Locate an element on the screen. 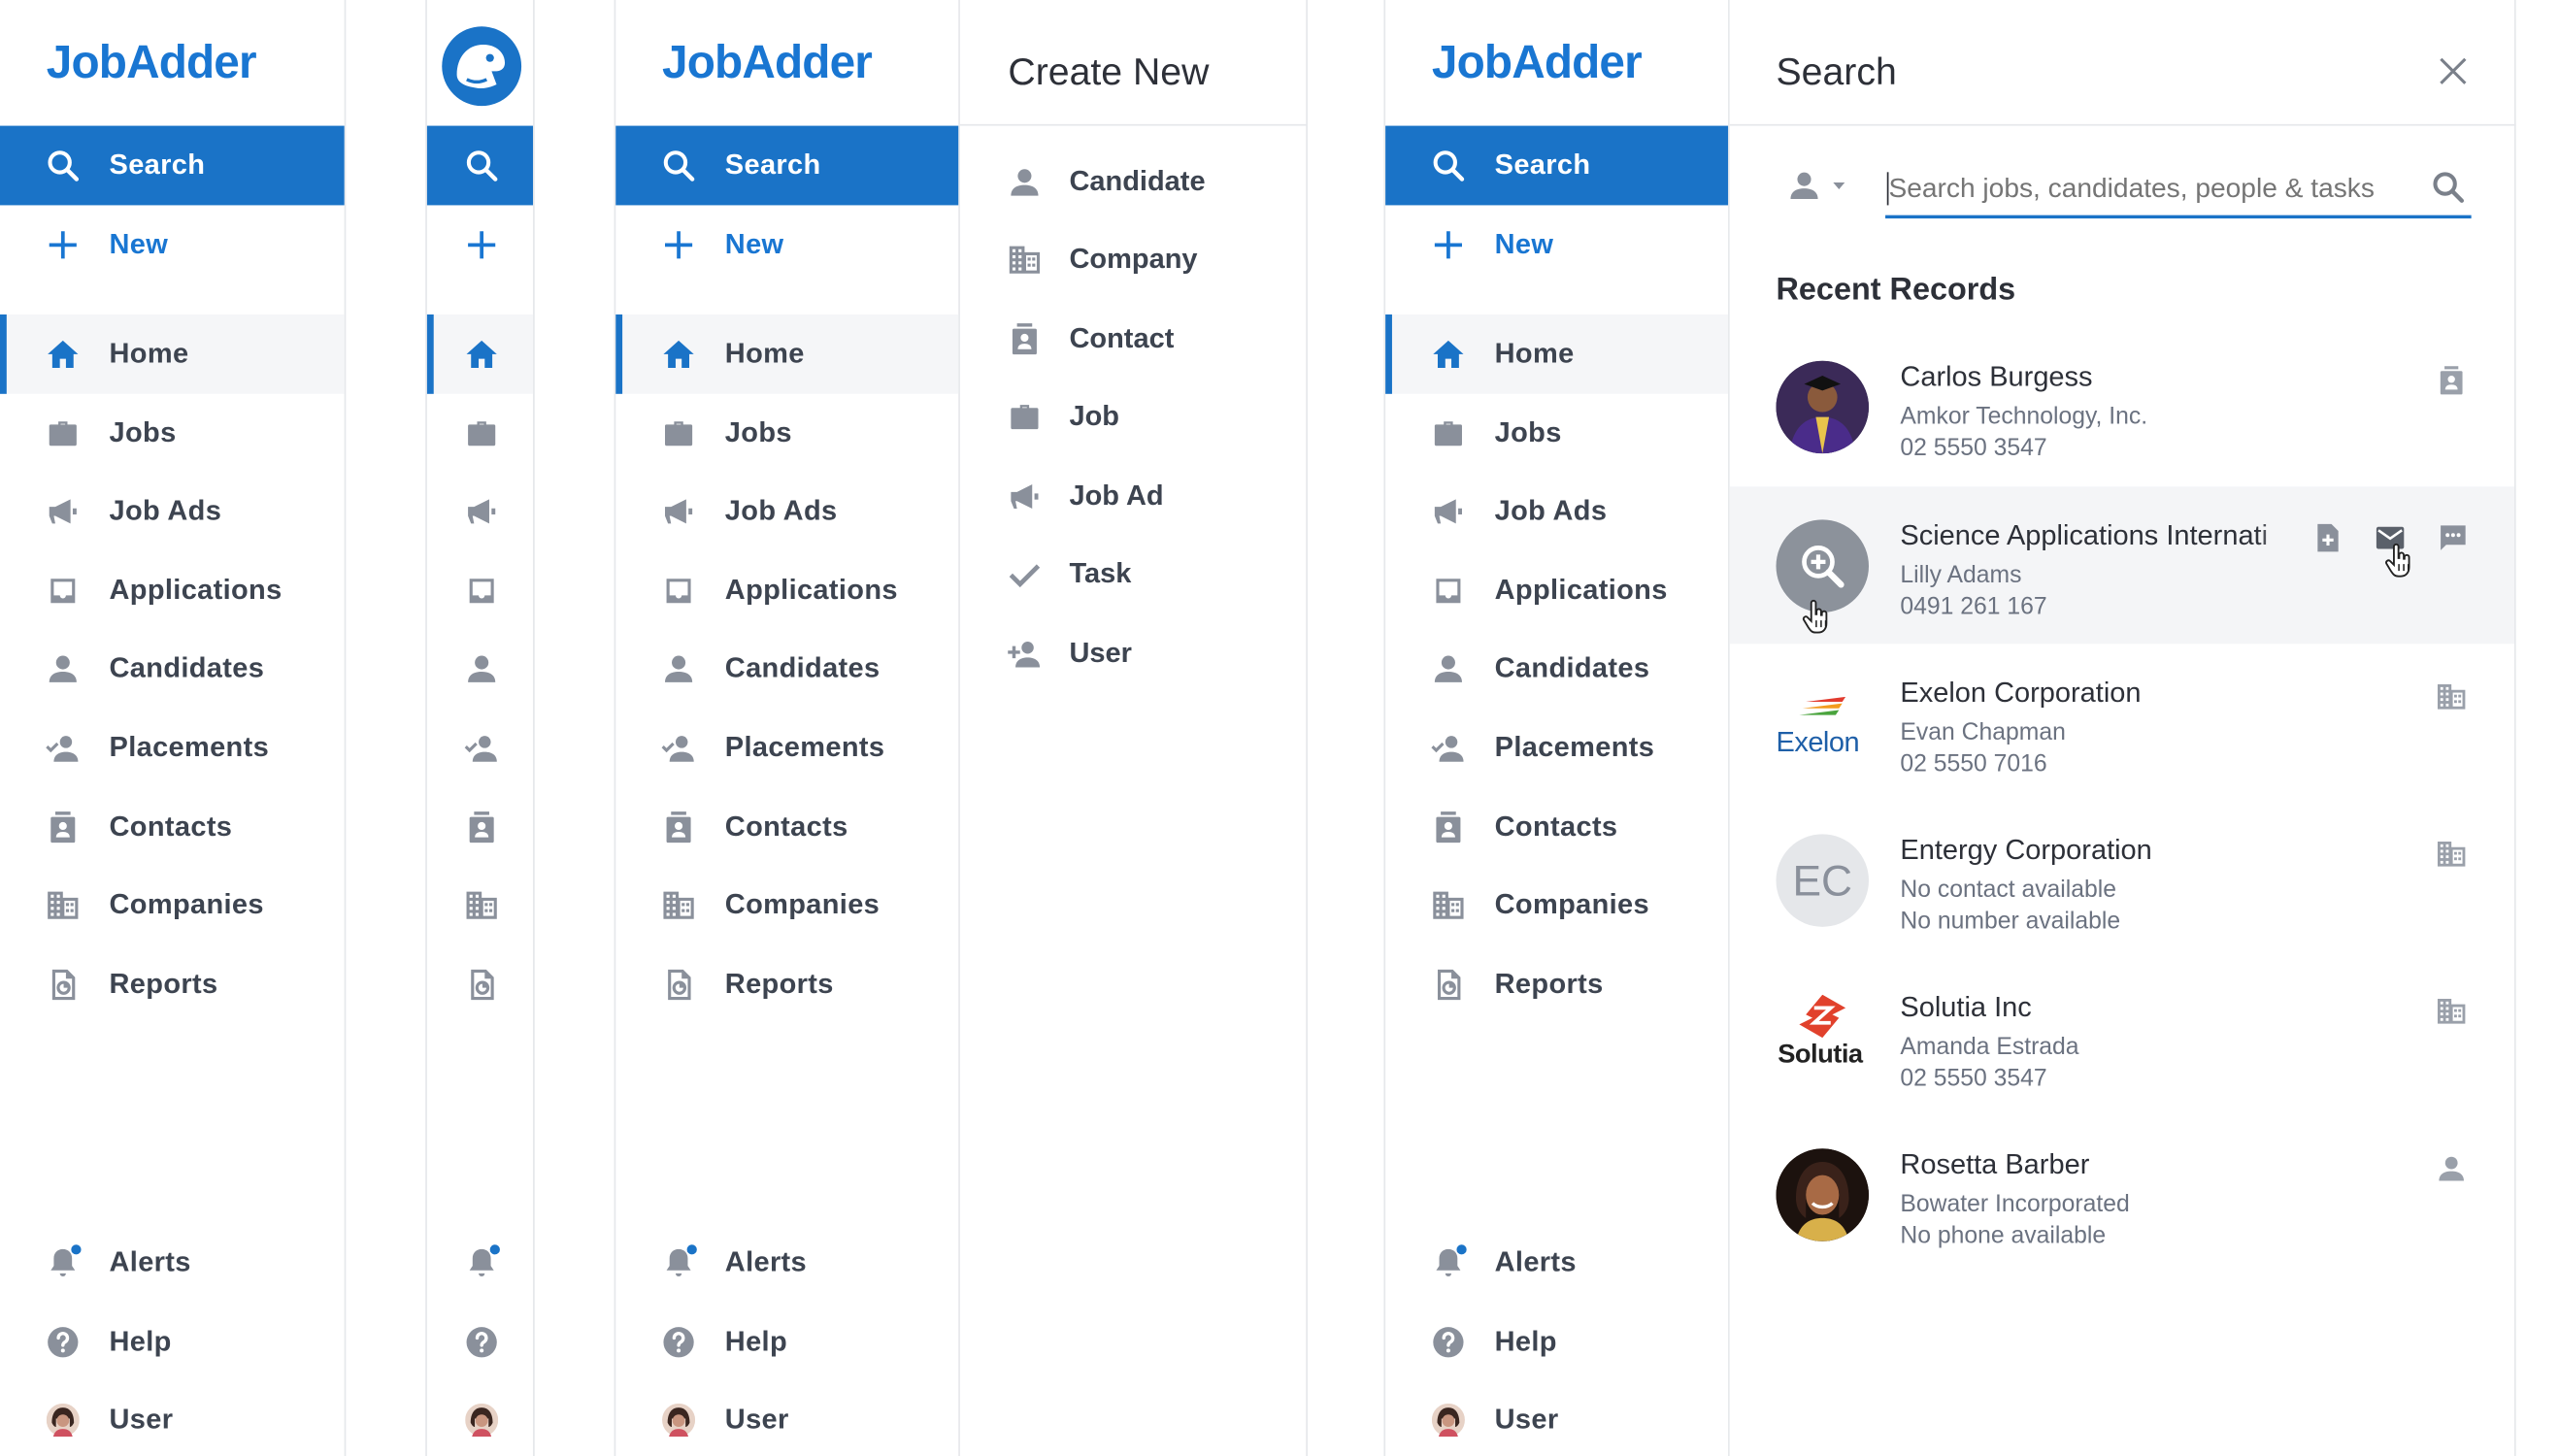  create-contact-item: Contact is located at coordinates (1133, 340).